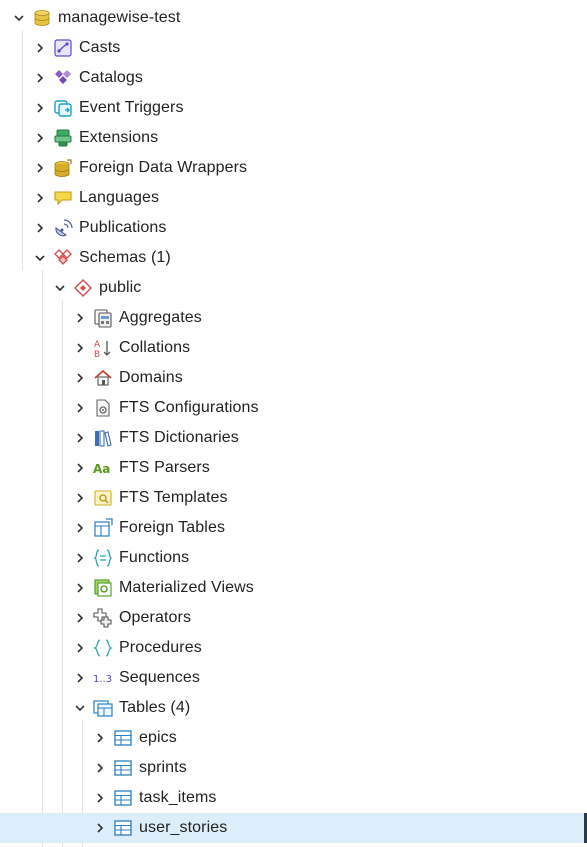 This screenshot has width=587, height=847. I want to click on tree-node-materialized-views: Materialized Views, so click(293, 588).